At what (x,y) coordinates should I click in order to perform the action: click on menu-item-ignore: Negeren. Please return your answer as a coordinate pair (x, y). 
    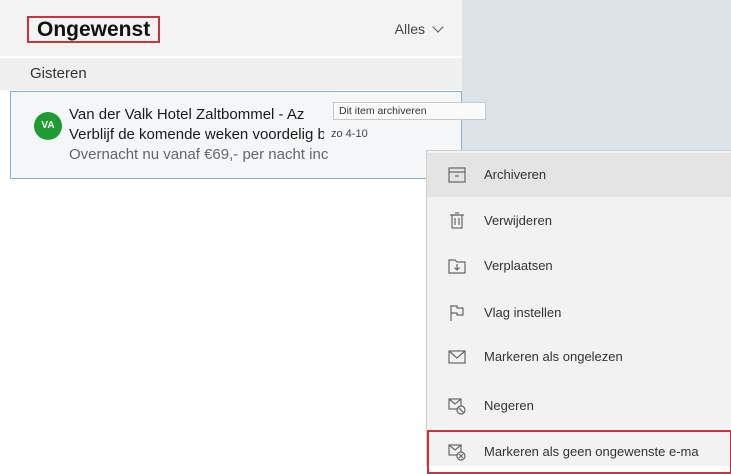
    Looking at the image, I should click on (579, 406).